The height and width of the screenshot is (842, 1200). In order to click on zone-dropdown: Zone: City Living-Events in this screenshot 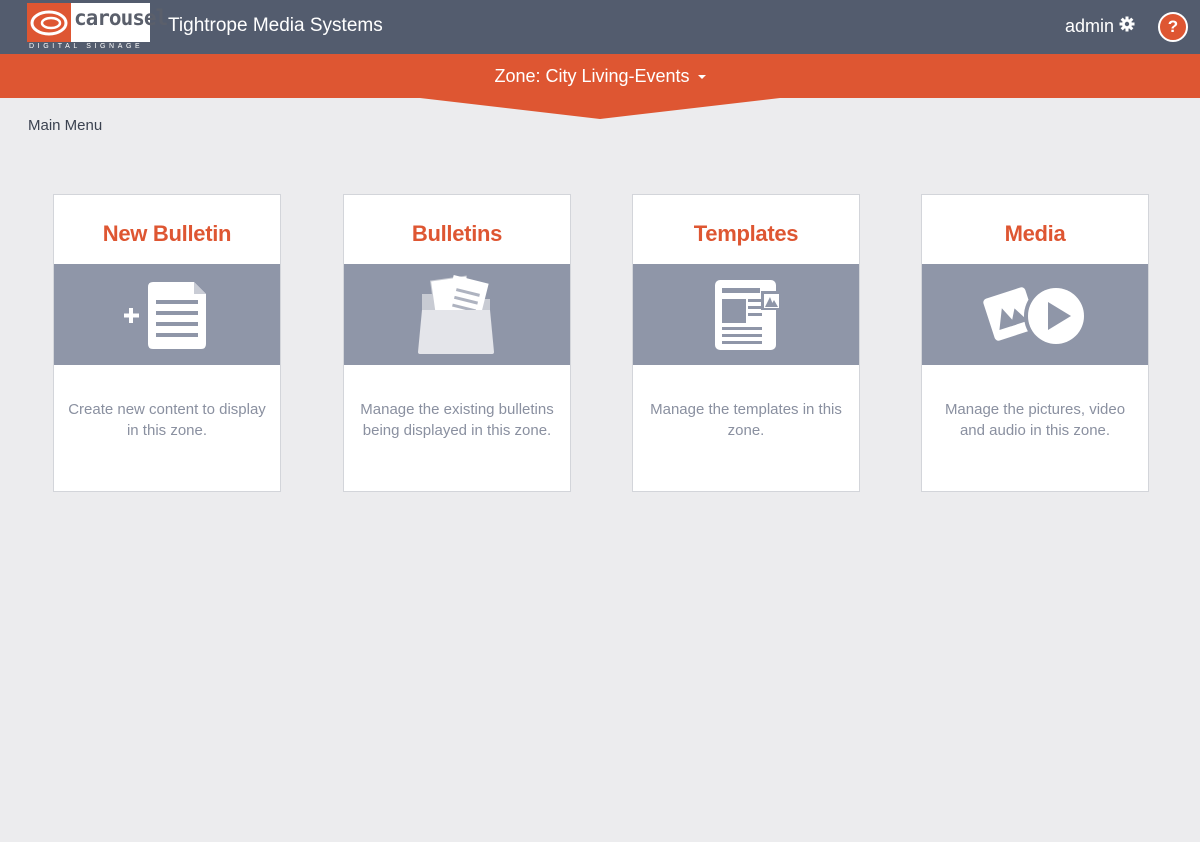, I will do `click(600, 76)`.